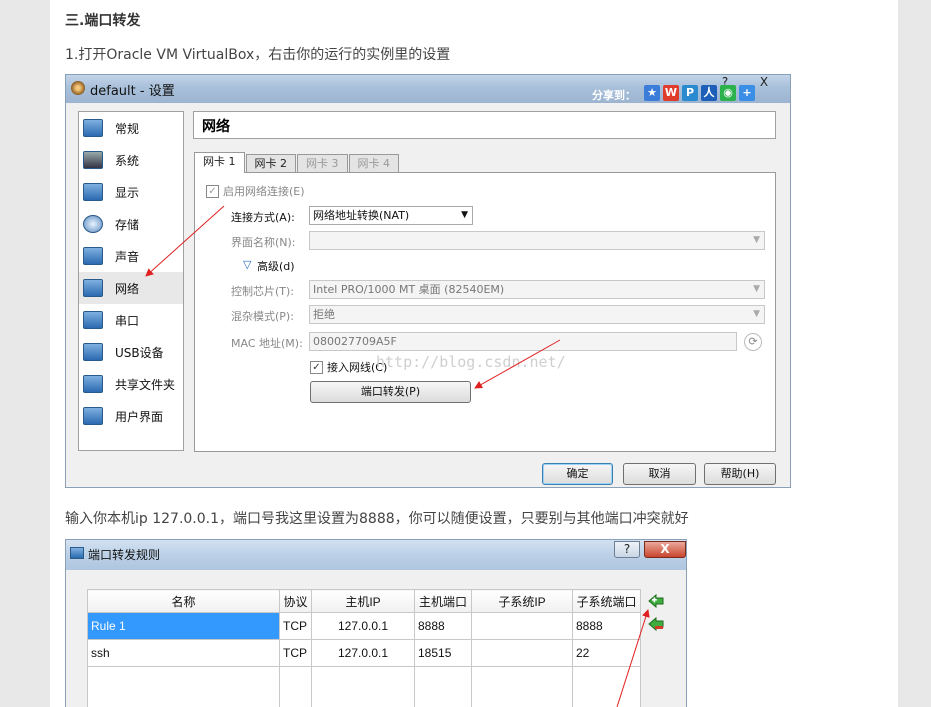 The height and width of the screenshot is (707, 931). What do you see at coordinates (428, 89) in the screenshot?
I see `settings-titlebar: default - 设置 ? X 分享到： ★ W P 人 ◉ +` at bounding box center [428, 89].